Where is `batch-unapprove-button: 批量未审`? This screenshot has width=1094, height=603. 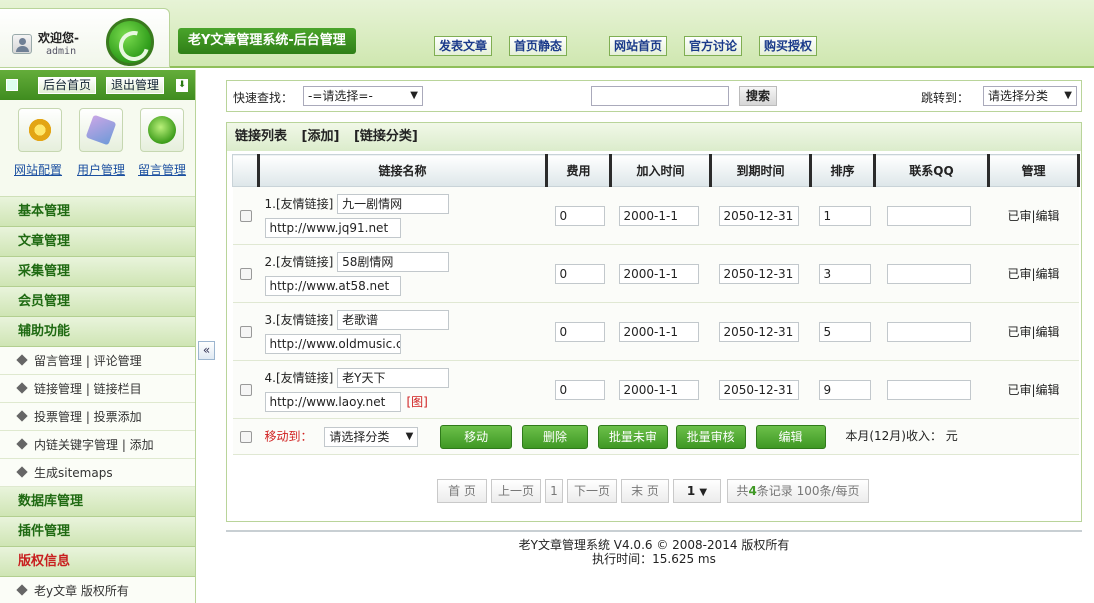
batch-unapprove-button: 批量未审 is located at coordinates (632, 436).